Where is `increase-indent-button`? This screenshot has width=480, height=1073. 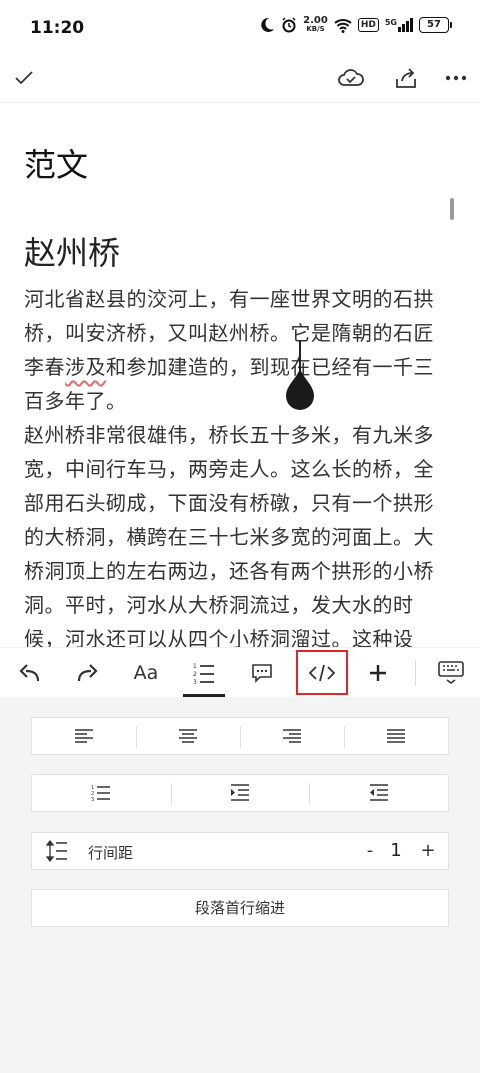 increase-indent-button is located at coordinates (240, 793).